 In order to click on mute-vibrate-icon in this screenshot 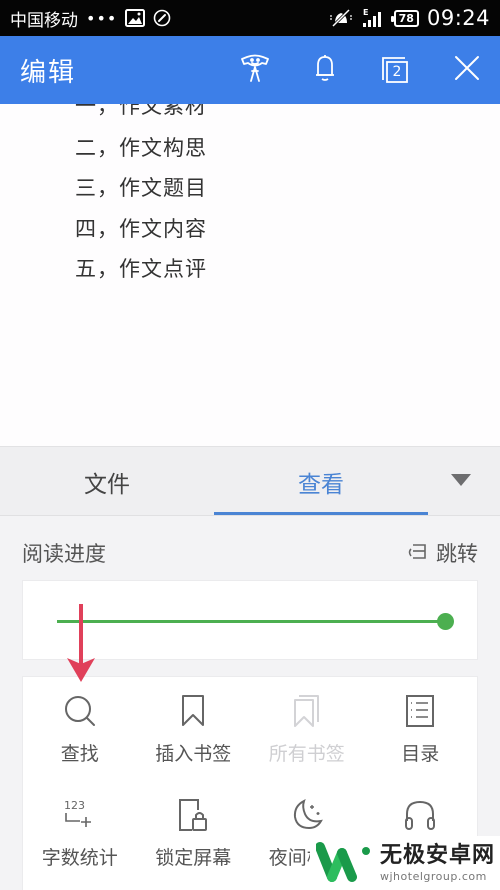, I will do `click(341, 18)`.